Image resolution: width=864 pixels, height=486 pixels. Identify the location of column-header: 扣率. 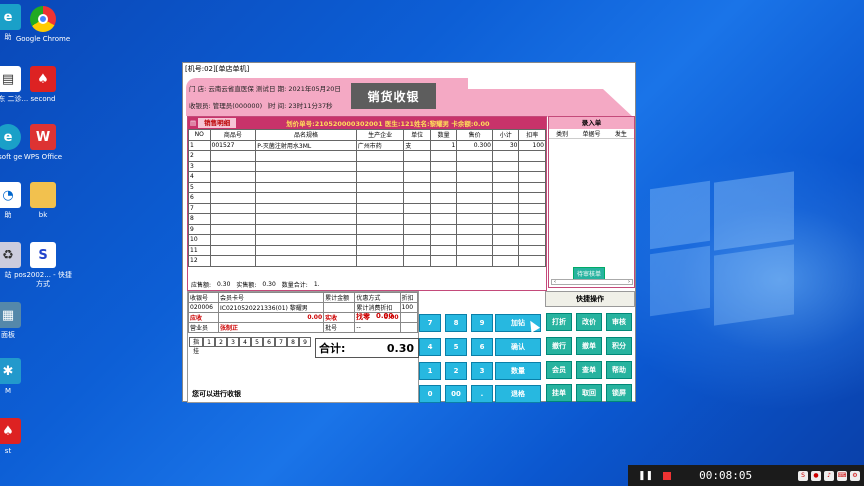
(532, 135).